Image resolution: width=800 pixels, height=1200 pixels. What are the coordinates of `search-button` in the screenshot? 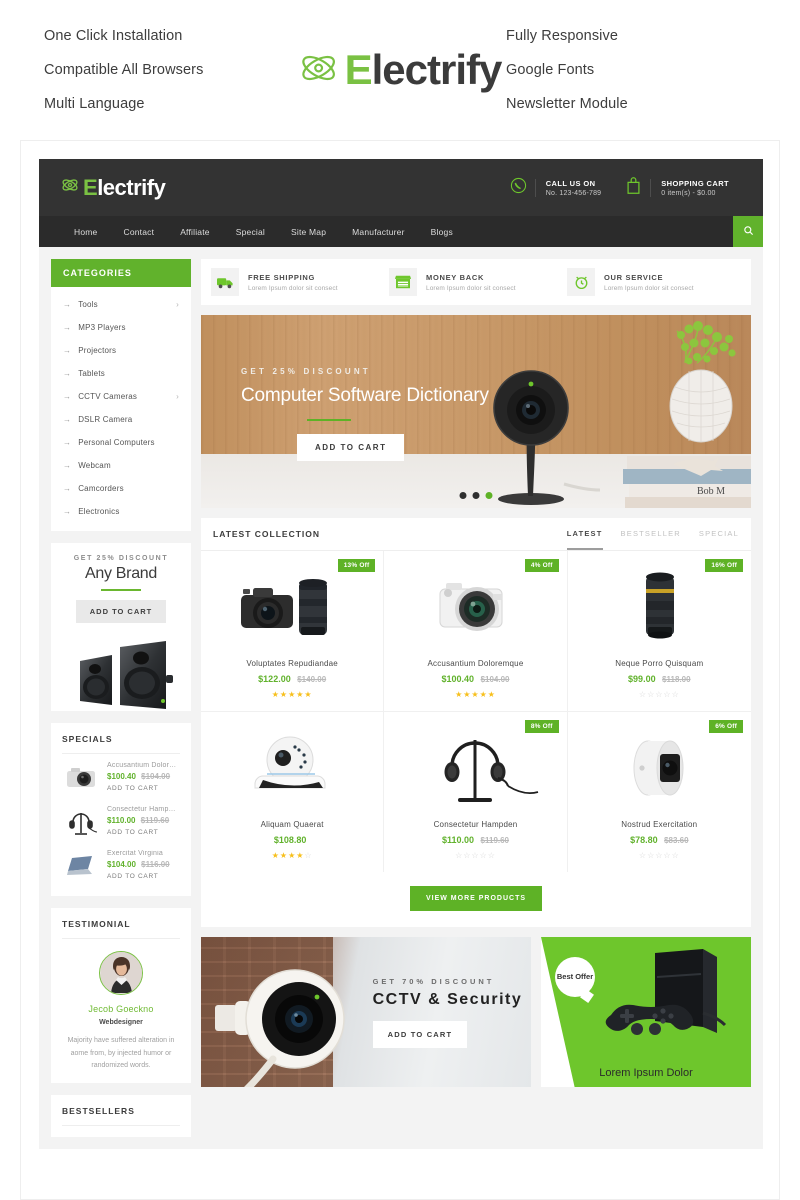 It's located at (748, 231).